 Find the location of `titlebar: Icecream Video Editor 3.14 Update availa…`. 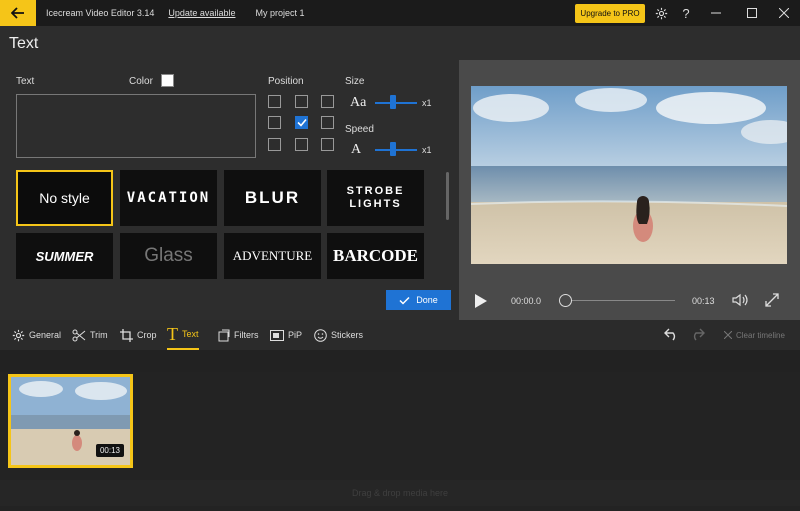

titlebar: Icecream Video Editor 3.14 Update availa… is located at coordinates (400, 13).